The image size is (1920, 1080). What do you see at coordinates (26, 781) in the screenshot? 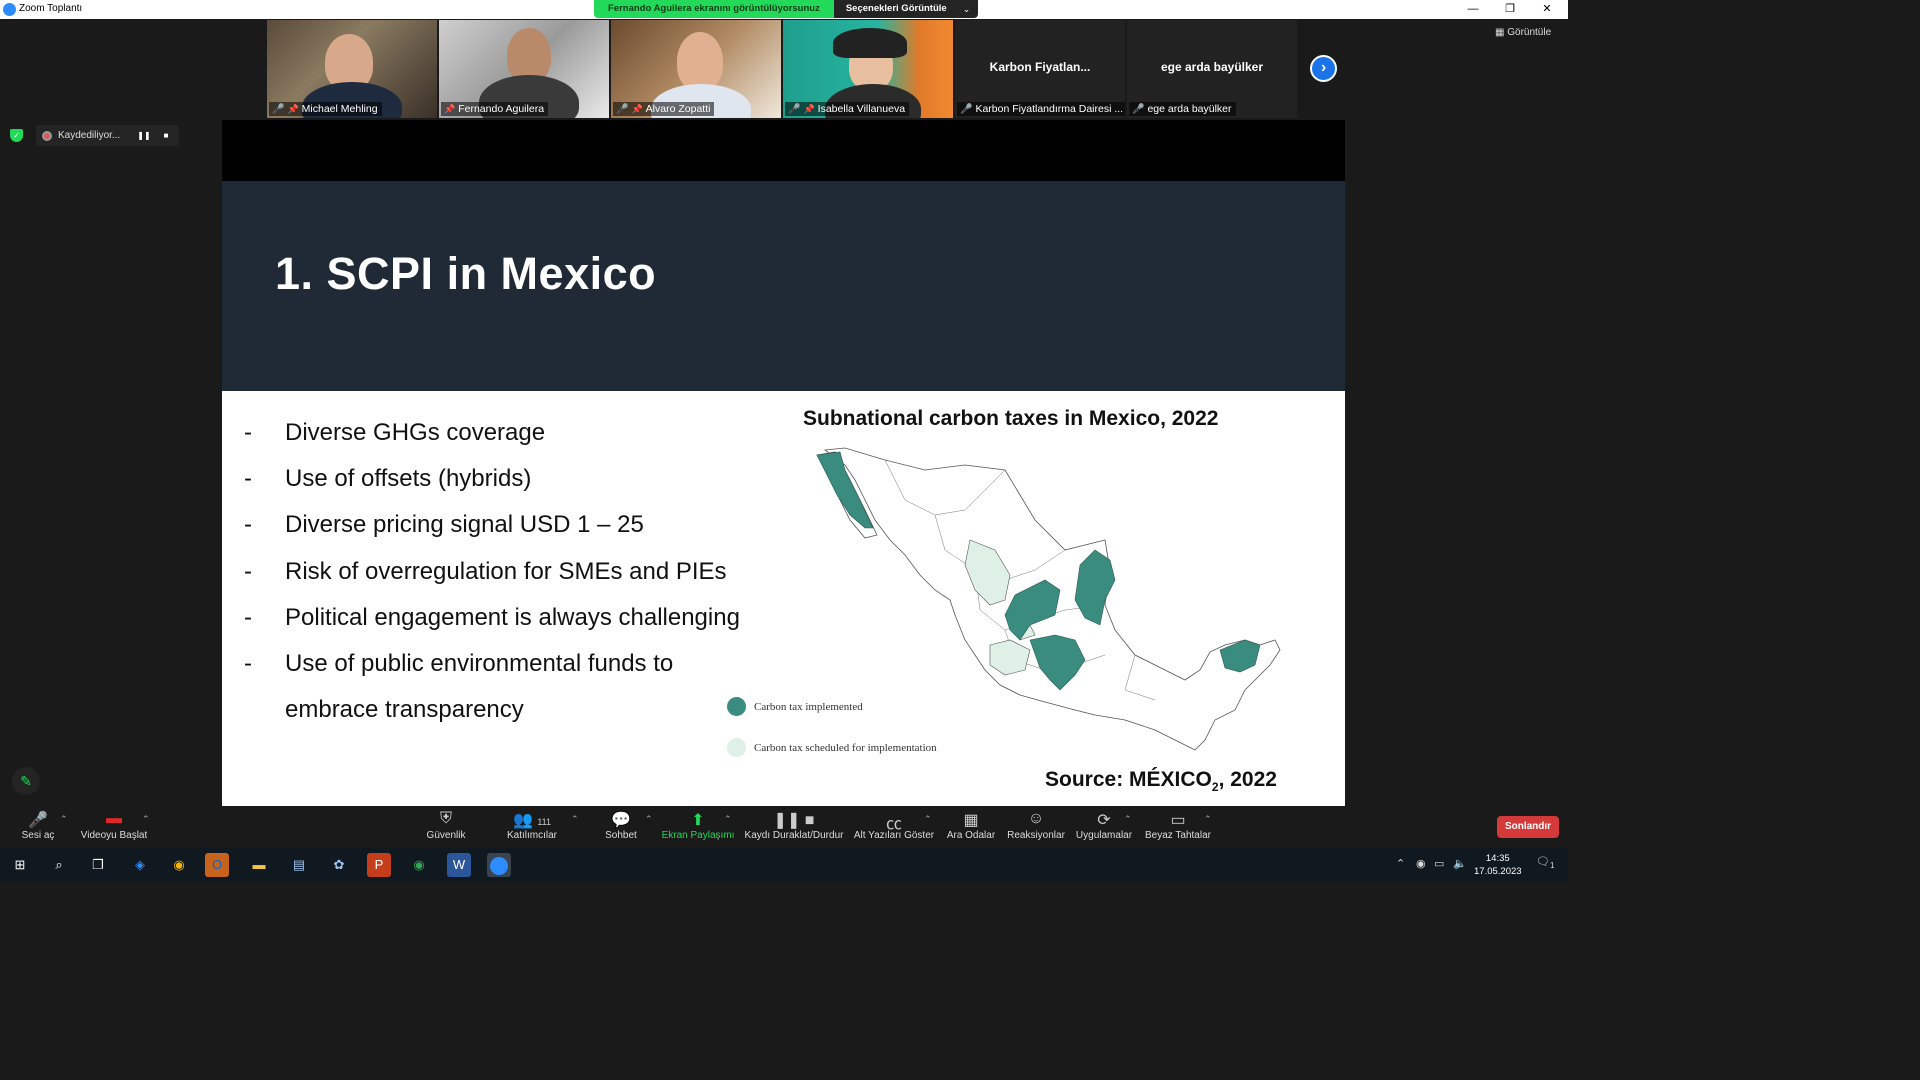
I see `annotate-pen-icon: ✎` at bounding box center [26, 781].